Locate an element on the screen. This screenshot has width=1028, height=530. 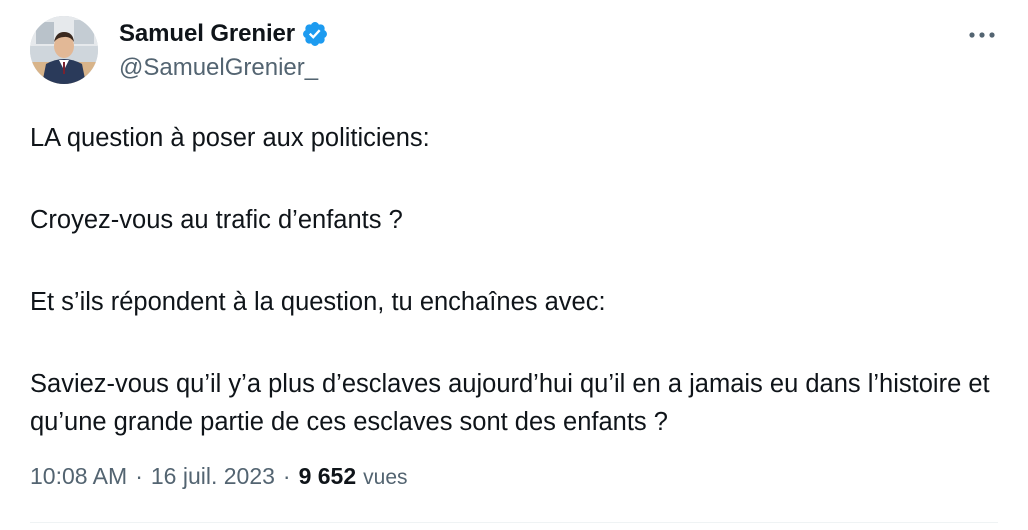
tweet-paragraph: Croyez-vous au trafic d’enfants ? is located at coordinates (216, 220).